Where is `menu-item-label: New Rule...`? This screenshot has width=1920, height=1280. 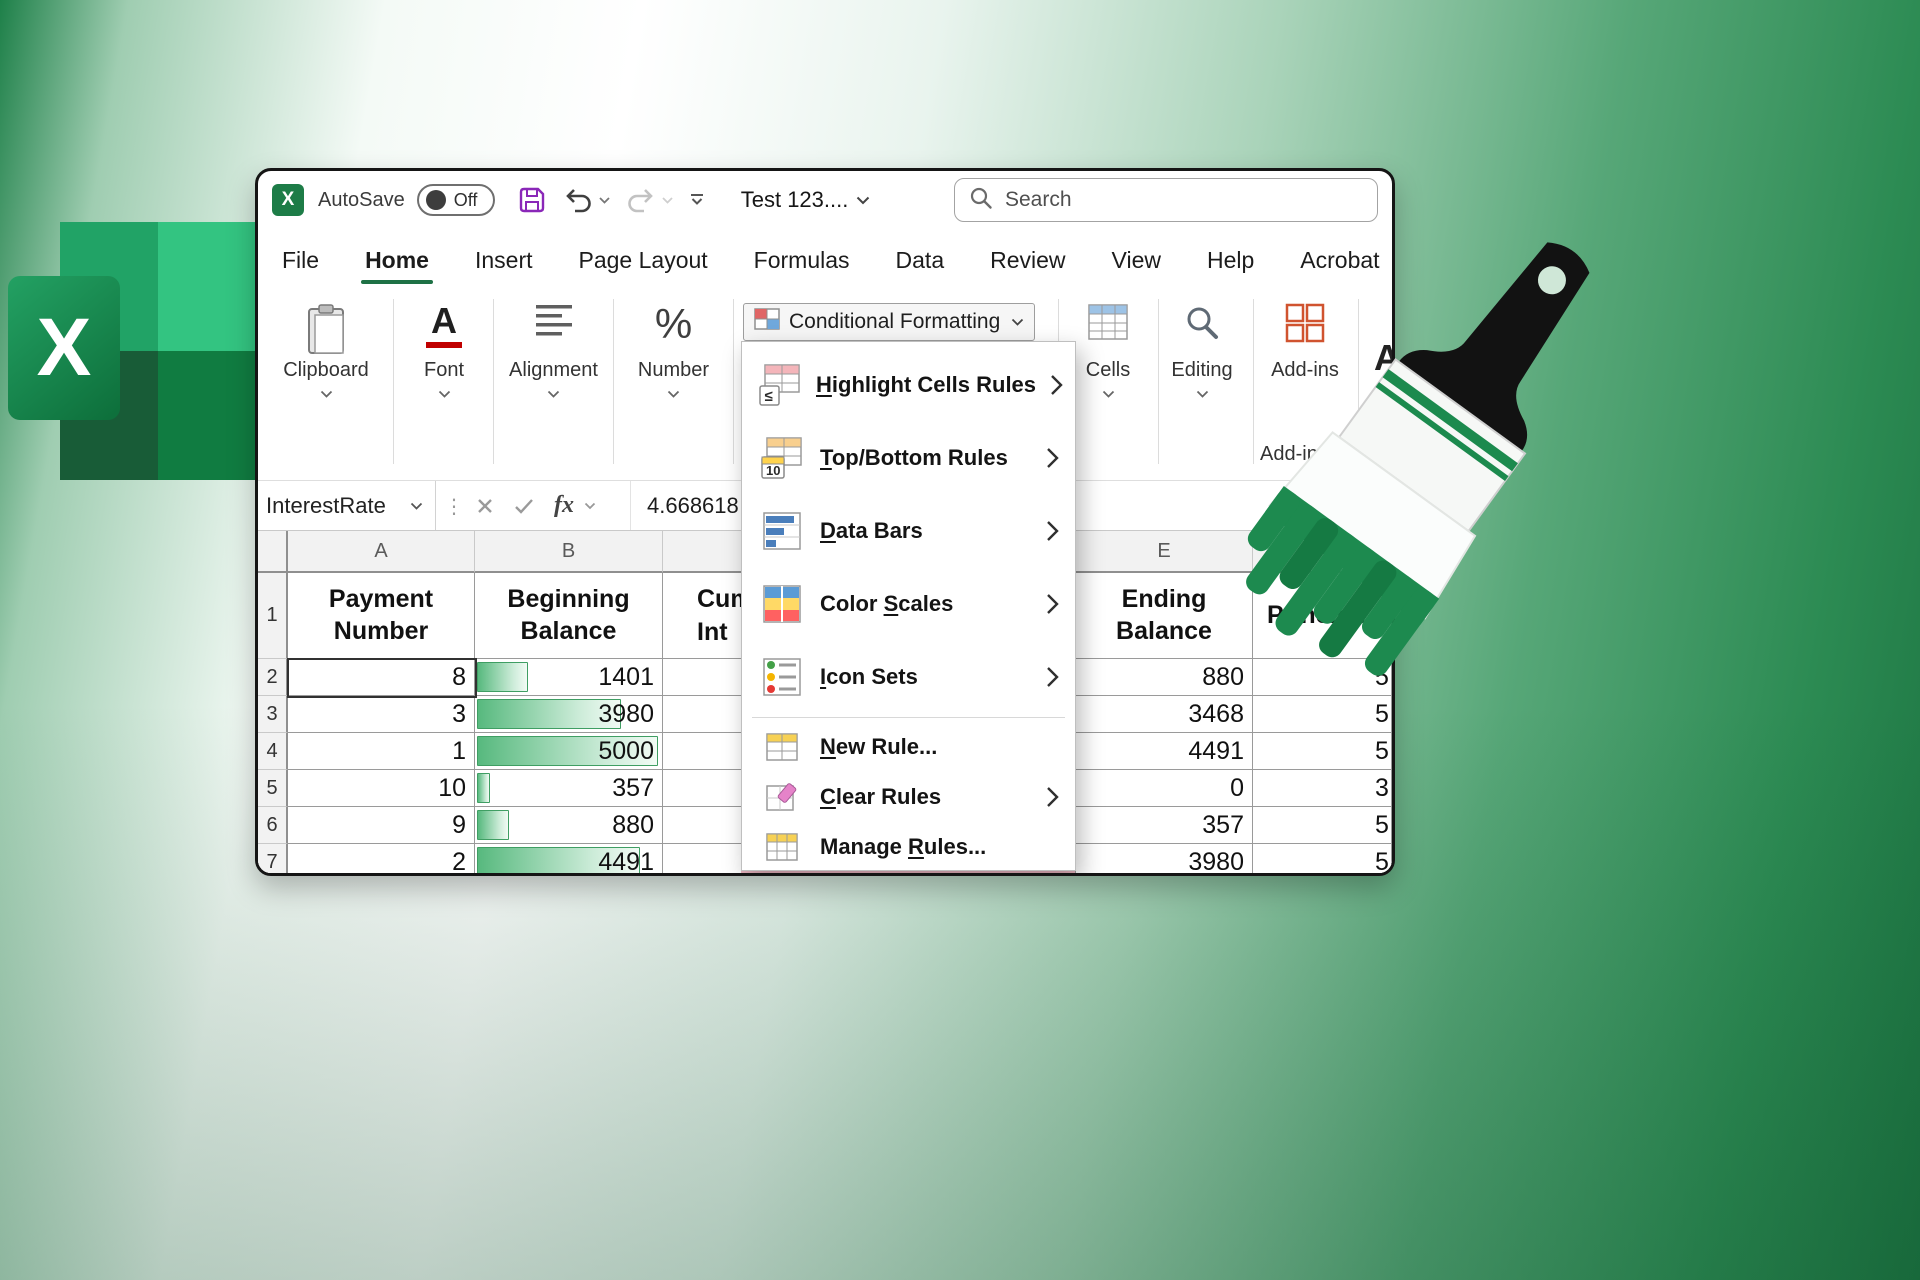
menu-item-label: New Rule... is located at coordinates (879, 746).